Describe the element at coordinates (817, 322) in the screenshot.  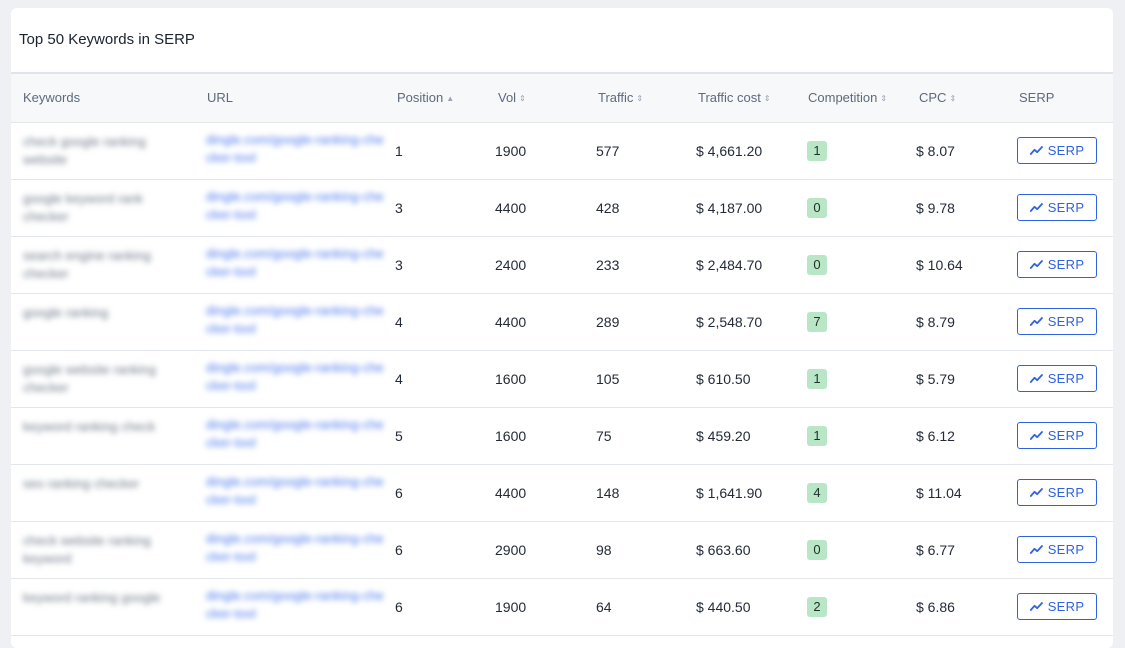
I see `competition-badge: 7` at that location.